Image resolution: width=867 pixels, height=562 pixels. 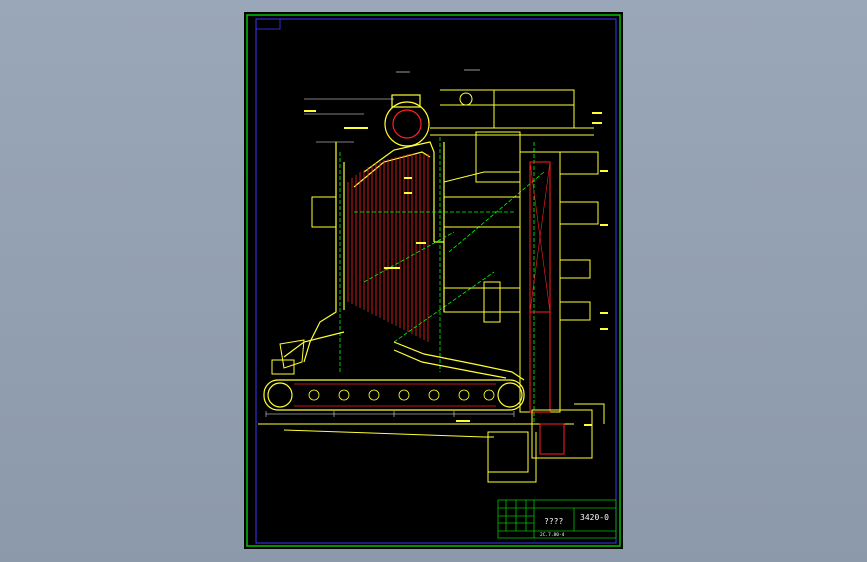 I want to click on center-lines, so click(x=442, y=279).